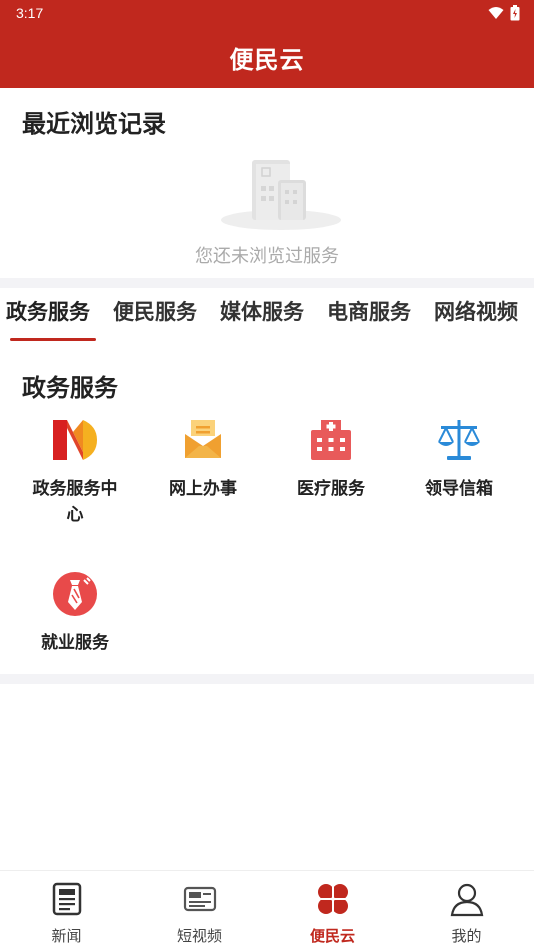  I want to click on nav-convenience-cloud: 便民云, so click(332, 913).